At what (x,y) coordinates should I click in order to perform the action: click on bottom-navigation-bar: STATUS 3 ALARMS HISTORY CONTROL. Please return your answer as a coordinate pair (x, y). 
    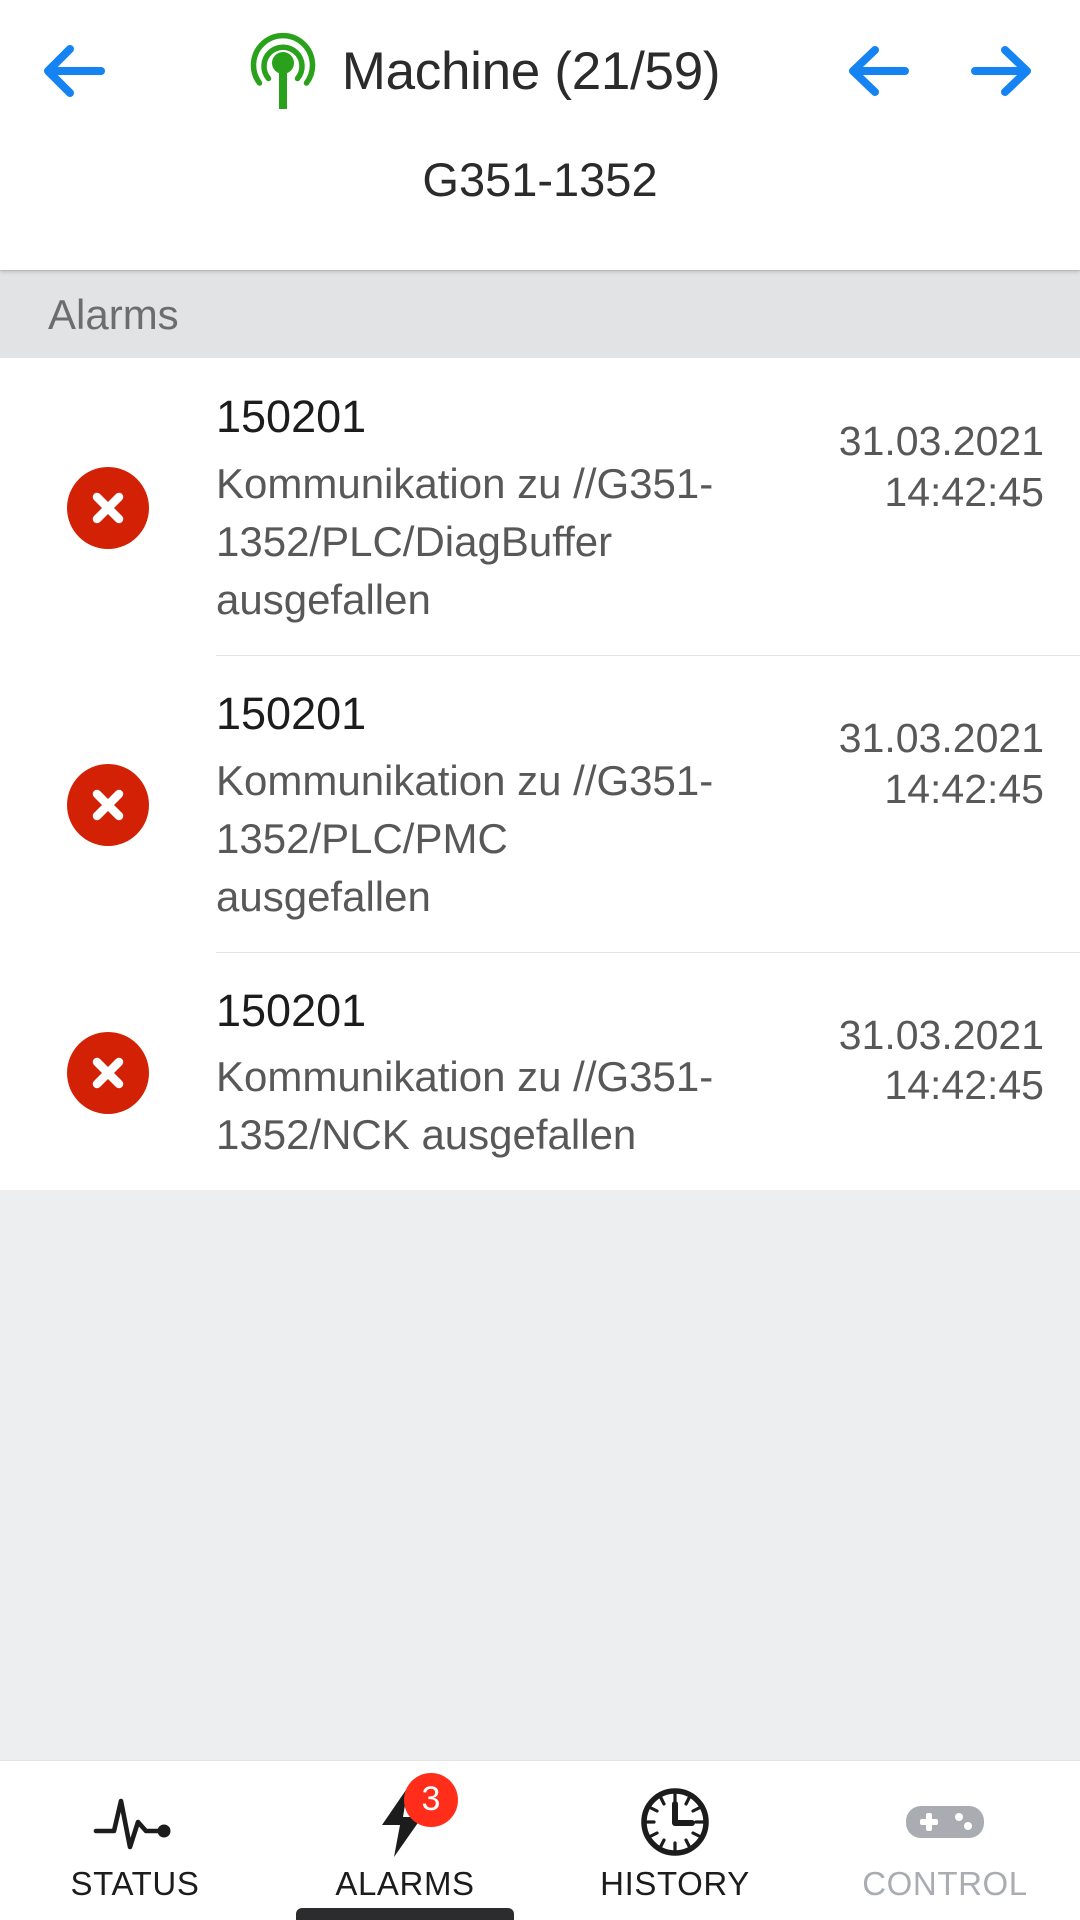
    Looking at the image, I should click on (540, 1840).